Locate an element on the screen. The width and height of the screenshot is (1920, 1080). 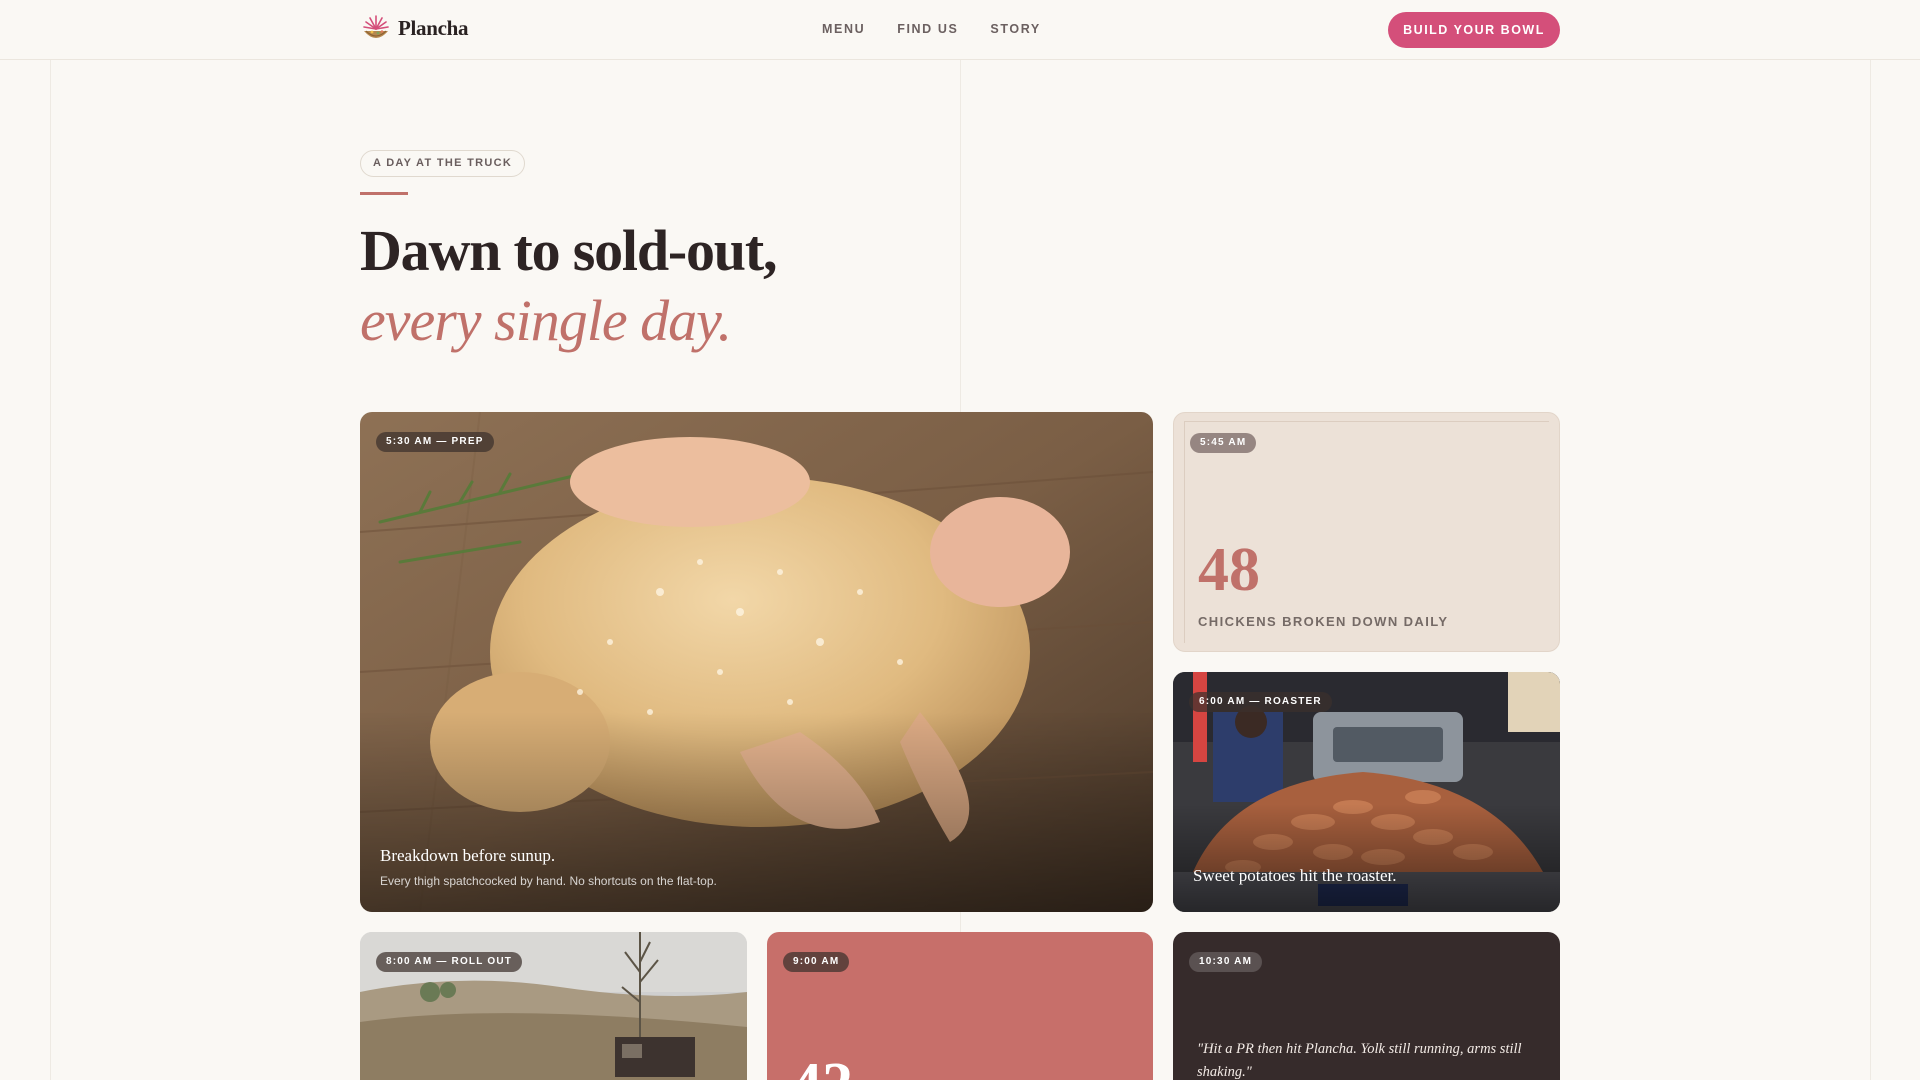
card-inner-rule is located at coordinates (1366, 421).